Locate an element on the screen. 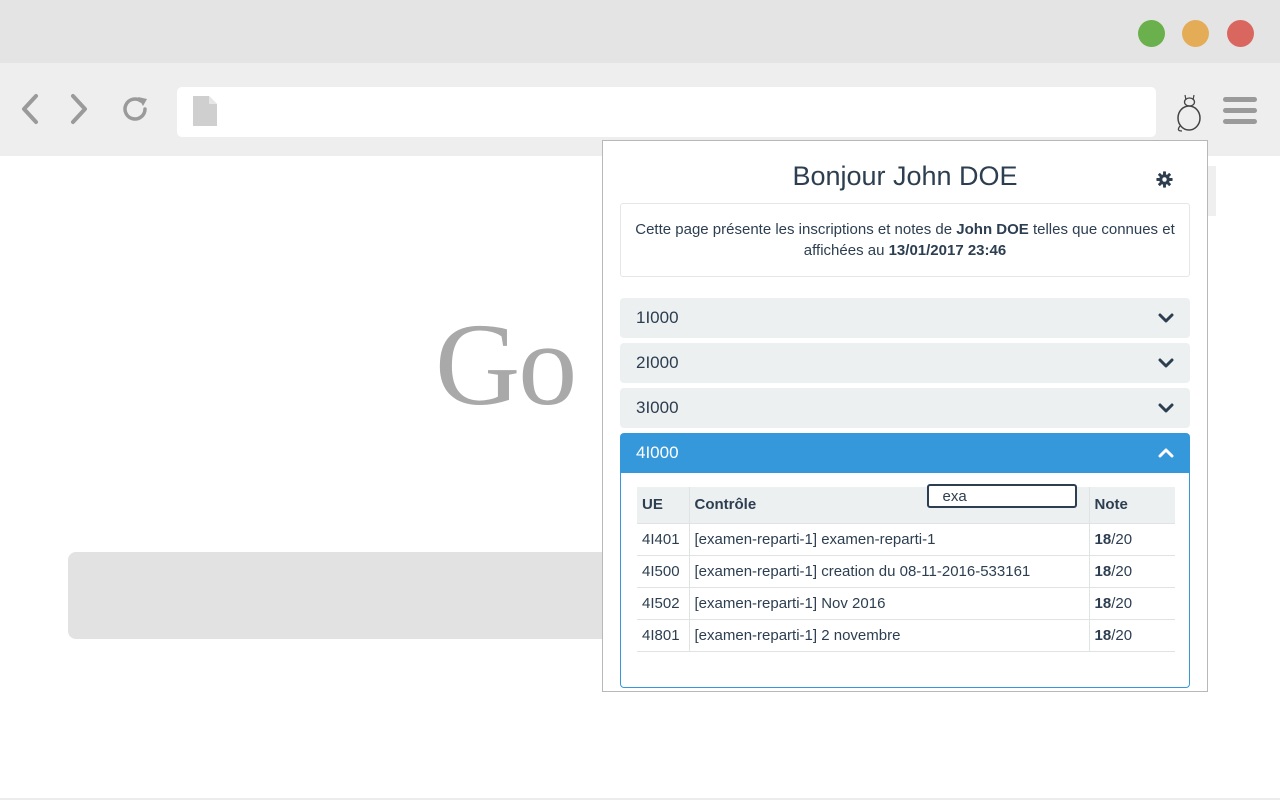 Image resolution: width=1280 pixels, height=800 pixels. cell-controle: [examen-reparti-1] examen-reparti-1 is located at coordinates (889, 538).